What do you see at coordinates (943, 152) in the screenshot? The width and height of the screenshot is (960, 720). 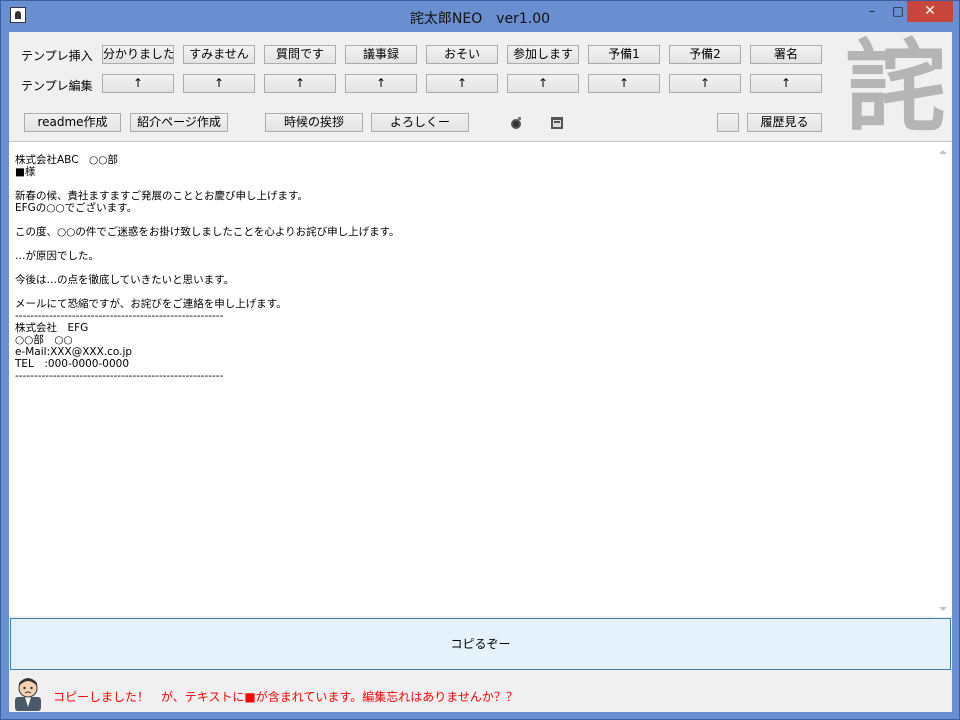 I see `scroll-up-arrow-icon` at bounding box center [943, 152].